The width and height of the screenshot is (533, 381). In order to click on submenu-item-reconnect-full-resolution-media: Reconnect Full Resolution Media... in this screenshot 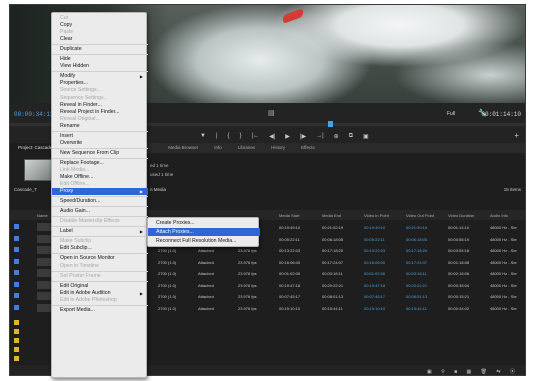, I will do `click(204, 241)`.